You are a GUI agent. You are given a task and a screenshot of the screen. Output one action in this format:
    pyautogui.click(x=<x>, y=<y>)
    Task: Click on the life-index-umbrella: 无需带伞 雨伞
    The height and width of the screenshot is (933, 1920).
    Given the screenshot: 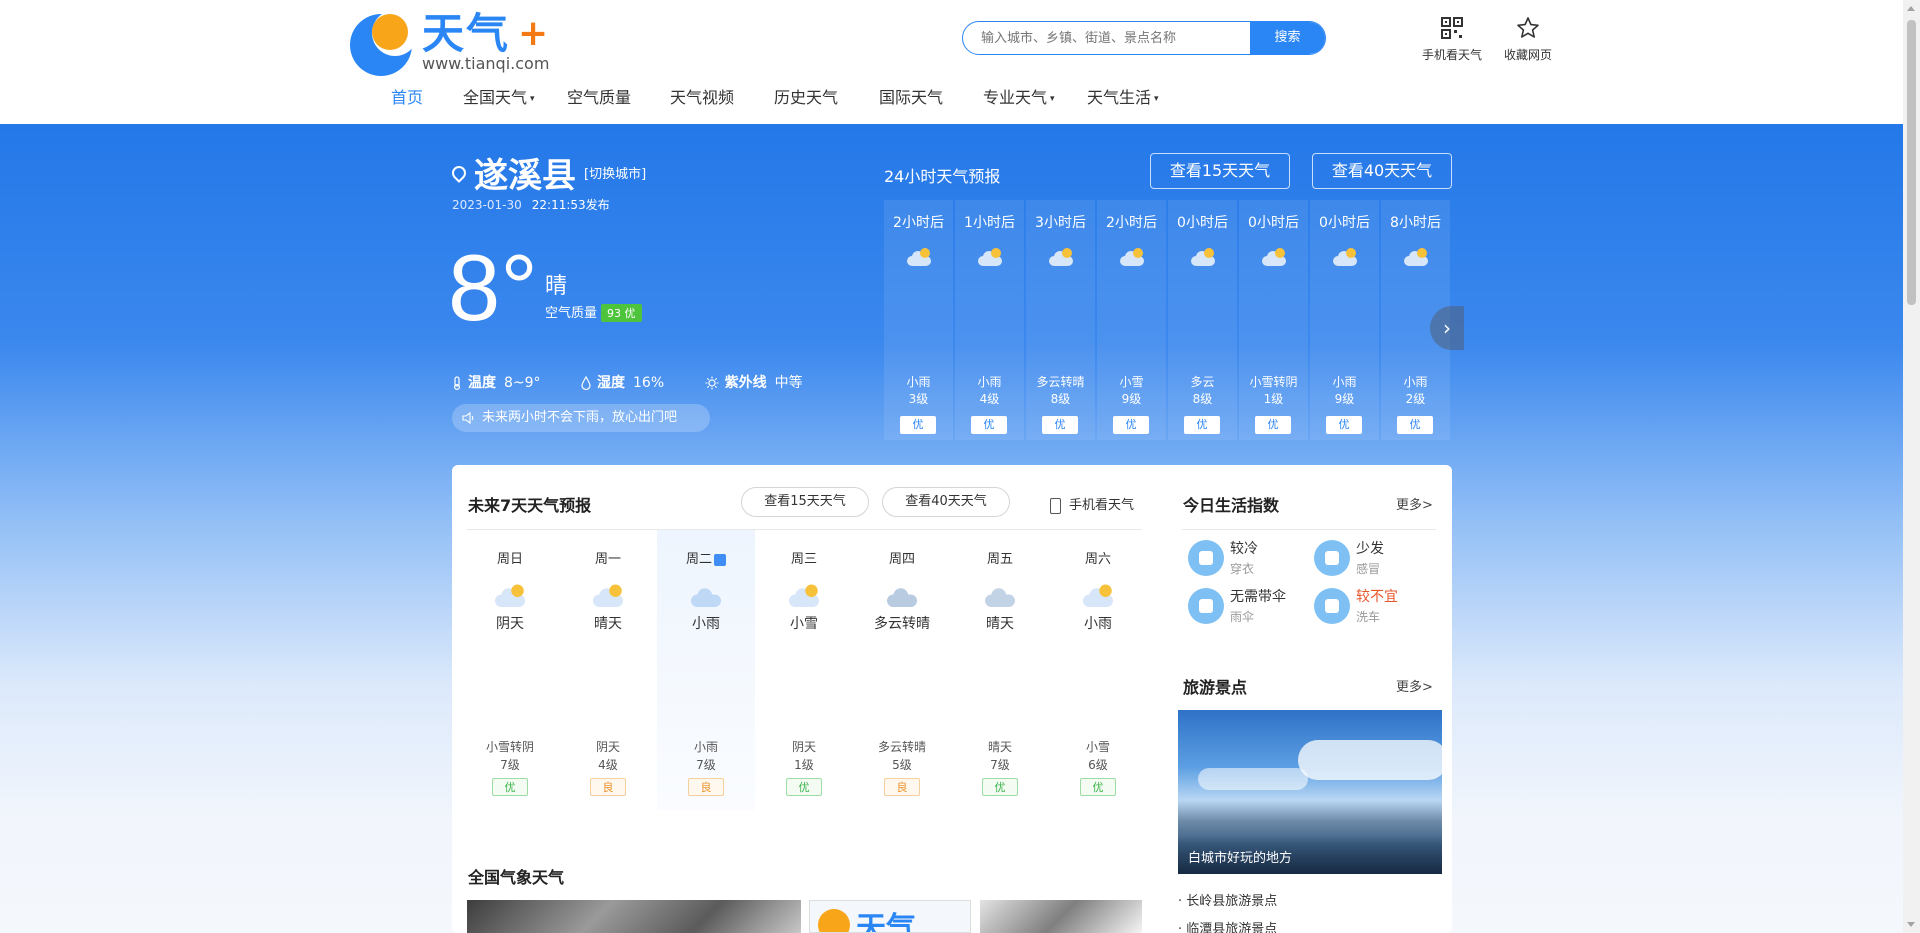 What is the action you would take?
    pyautogui.click(x=1248, y=606)
    